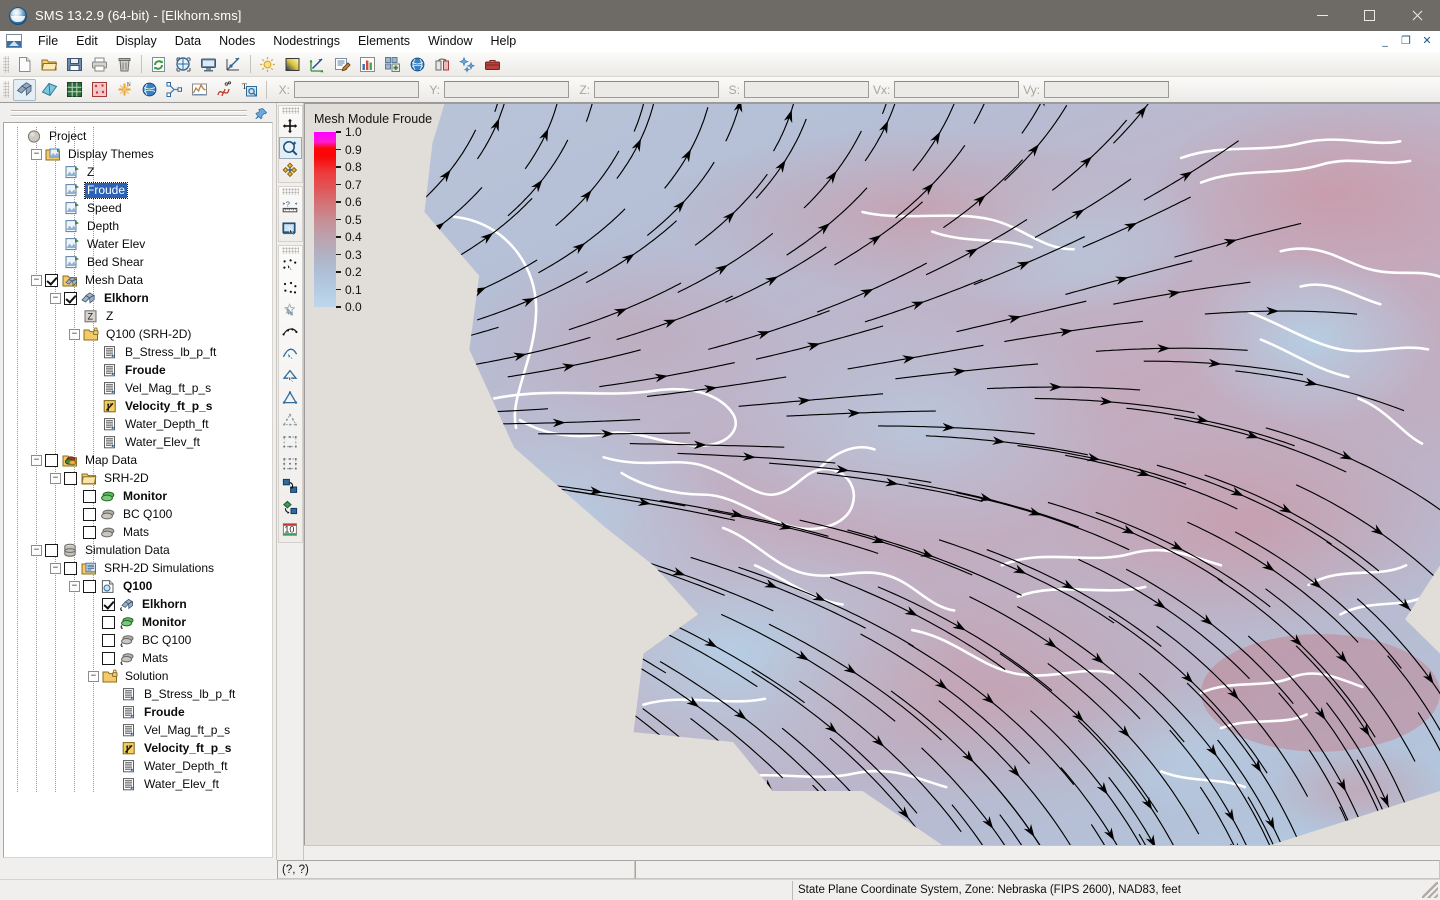 This screenshot has width=1440, height=900. I want to click on select-nodes-tool-icon, so click(290, 266).